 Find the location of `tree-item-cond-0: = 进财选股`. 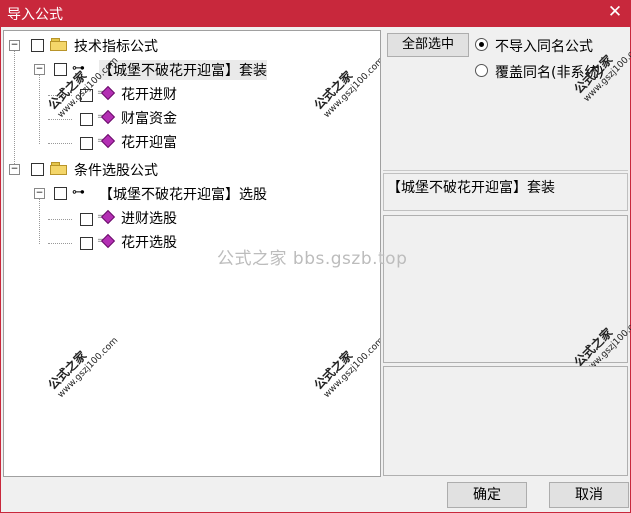

tree-item-cond-0: = 进财选股 is located at coordinates (189, 218).